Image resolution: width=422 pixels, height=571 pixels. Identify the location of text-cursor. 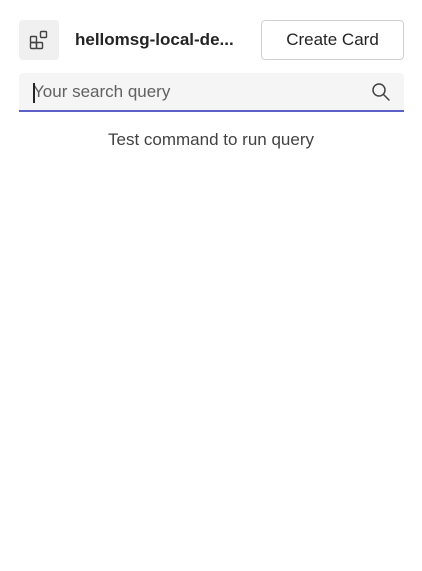
(34, 93).